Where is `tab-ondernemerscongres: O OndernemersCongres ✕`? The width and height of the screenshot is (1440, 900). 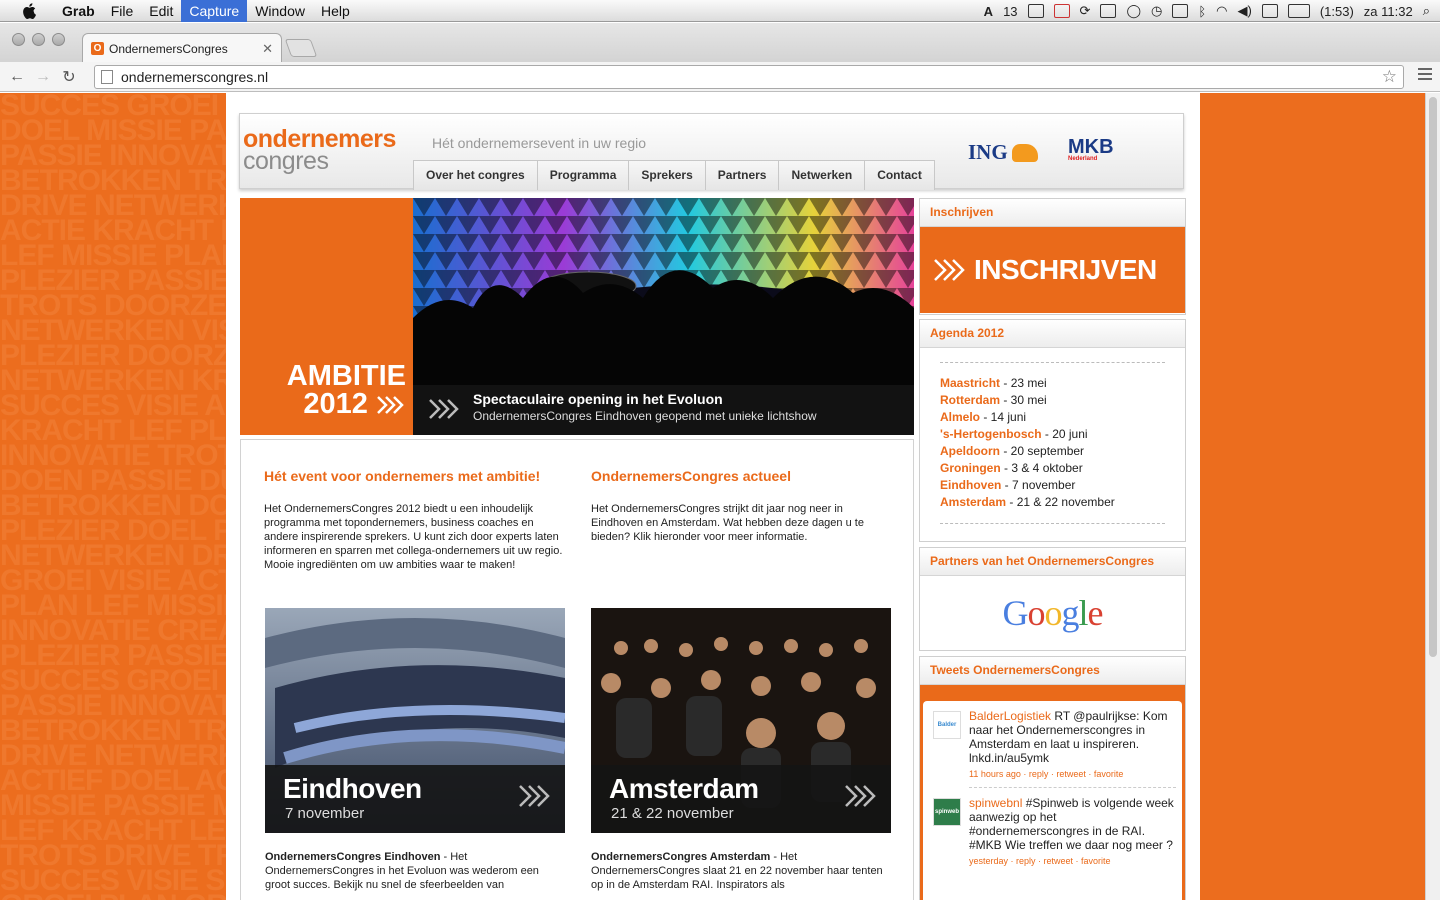 tab-ondernemerscongres: O OndernemersCongres ✕ is located at coordinates (182, 48).